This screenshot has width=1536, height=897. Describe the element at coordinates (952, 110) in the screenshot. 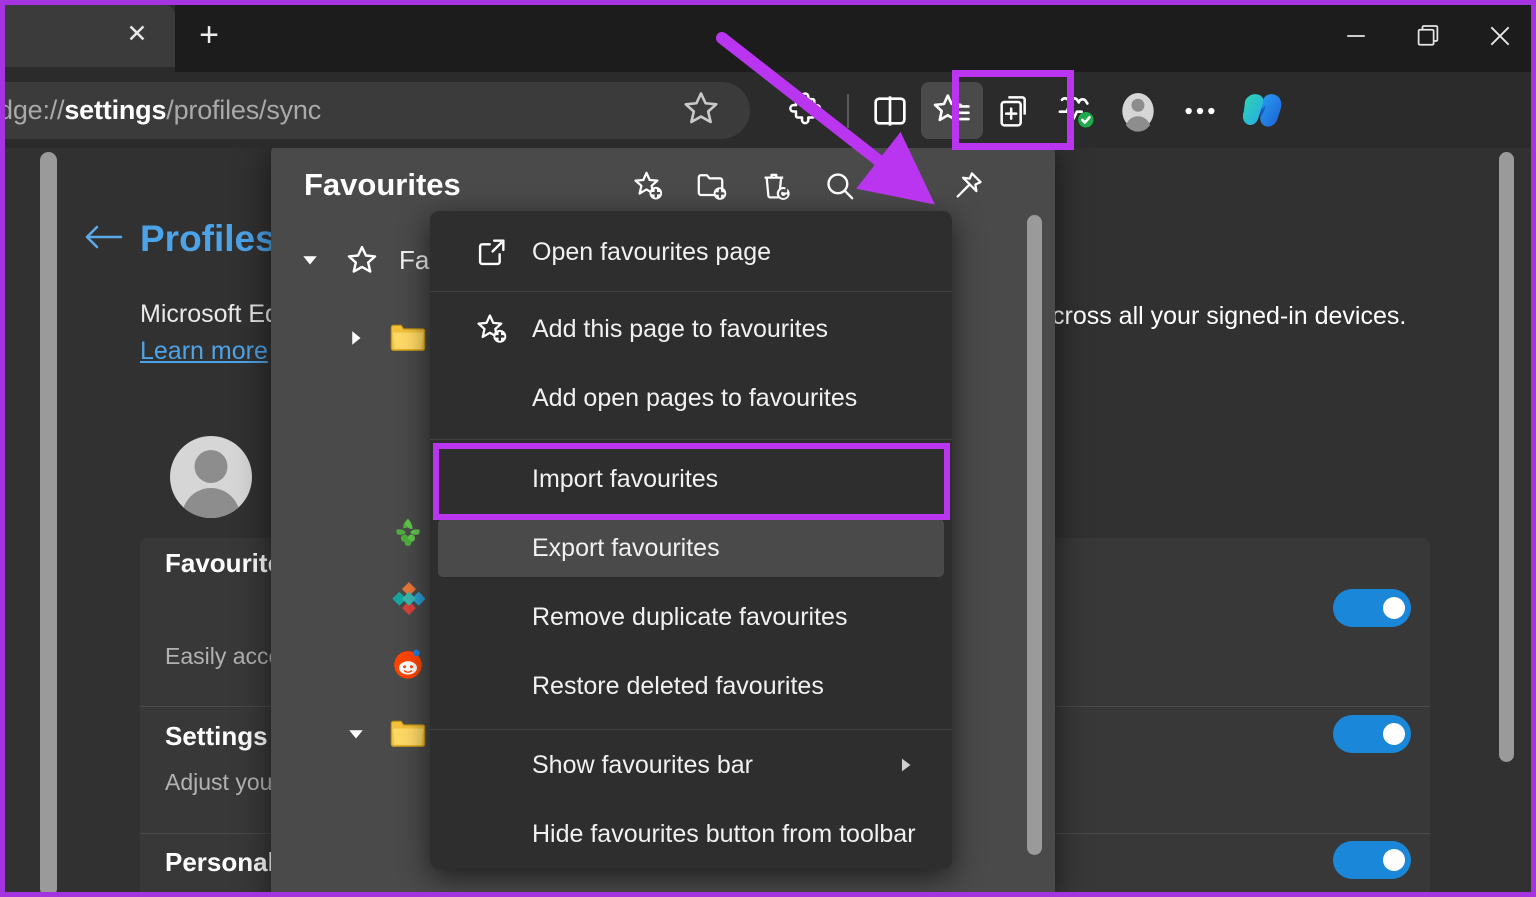

I see `favourites-icon` at that location.